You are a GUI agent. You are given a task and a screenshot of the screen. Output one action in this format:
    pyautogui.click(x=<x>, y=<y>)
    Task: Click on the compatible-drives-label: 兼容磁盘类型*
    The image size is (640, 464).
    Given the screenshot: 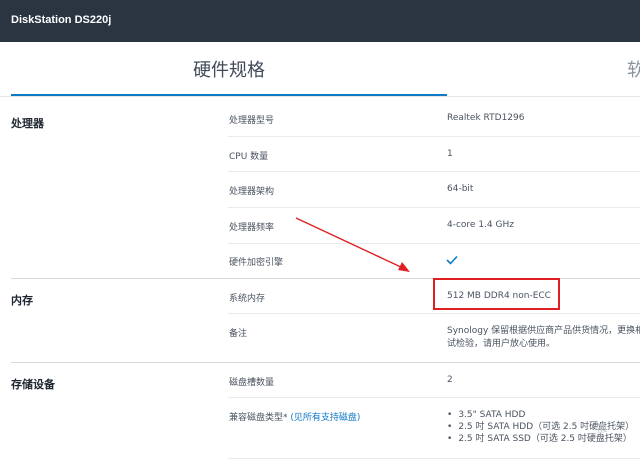 What is the action you would take?
    pyautogui.click(x=258, y=418)
    